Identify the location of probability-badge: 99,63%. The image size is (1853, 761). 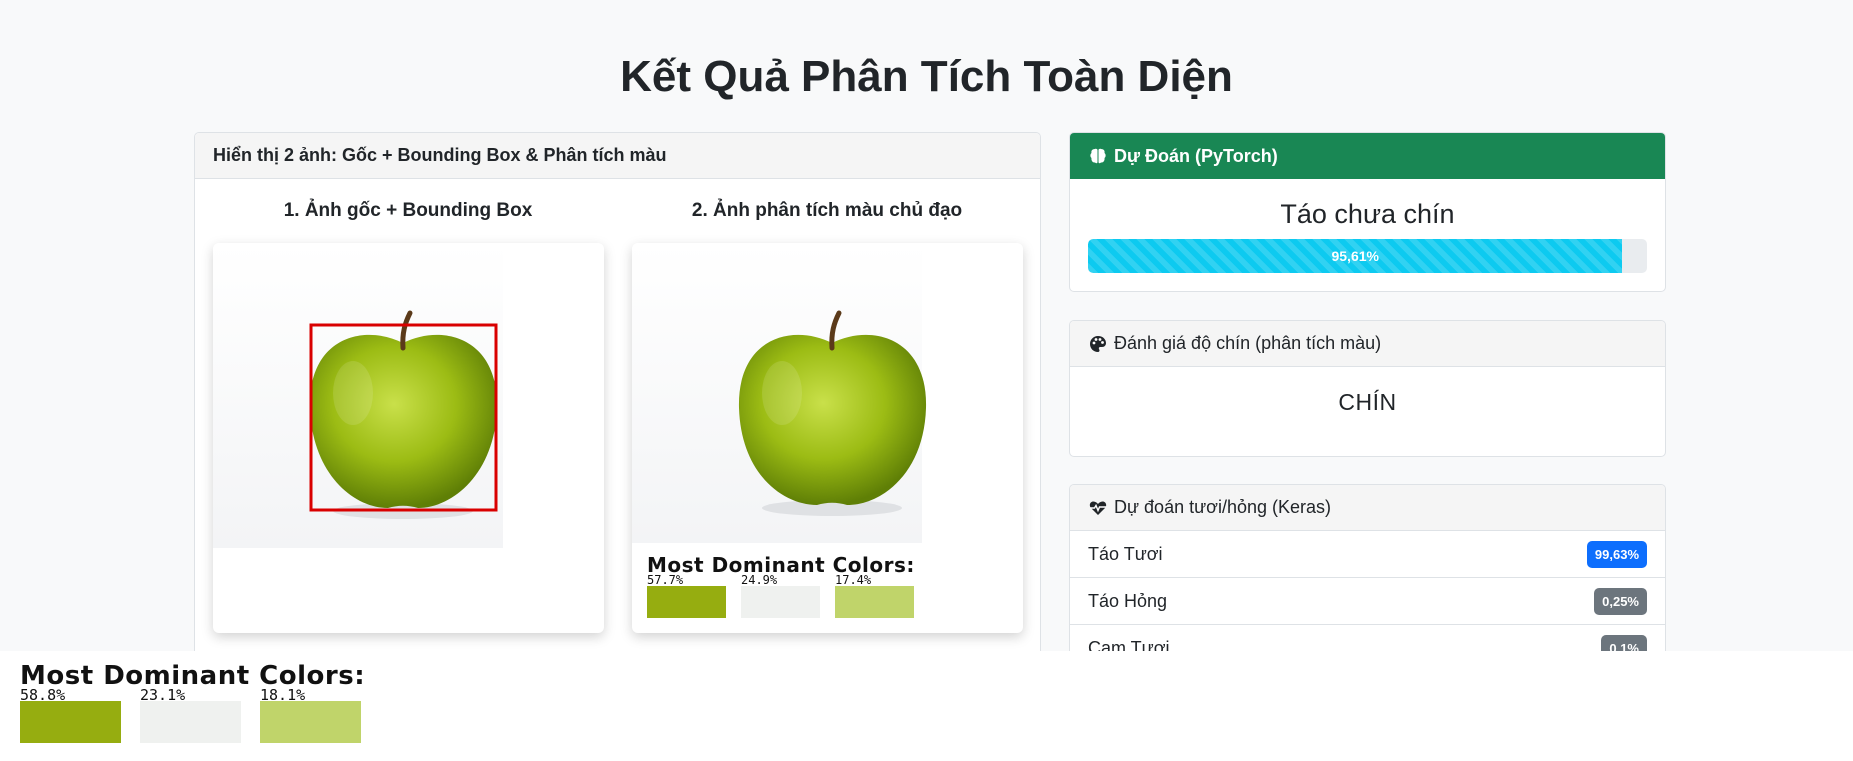
(1616, 554).